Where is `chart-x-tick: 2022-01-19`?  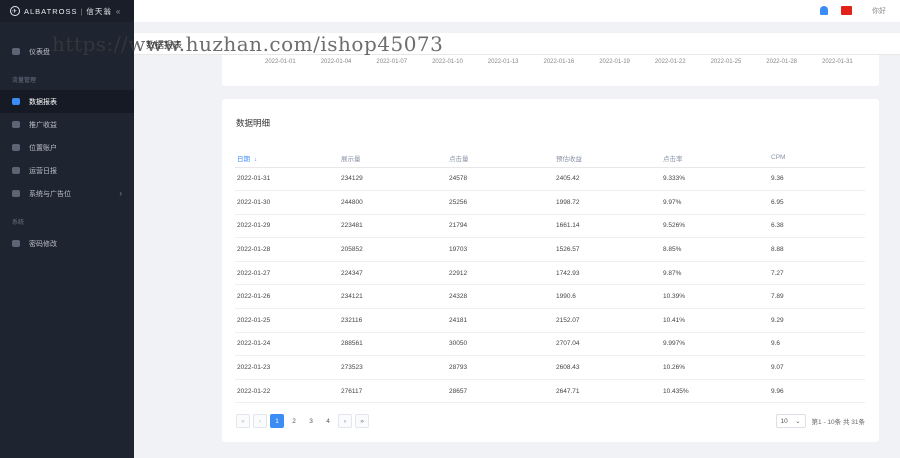
chart-x-tick: 2022-01-19 is located at coordinates (614, 62).